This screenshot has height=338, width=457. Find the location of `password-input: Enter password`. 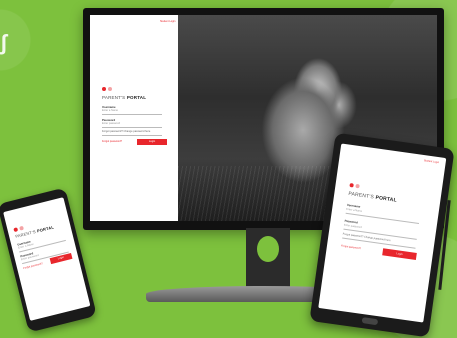

password-input: Enter password is located at coordinates (132, 125).